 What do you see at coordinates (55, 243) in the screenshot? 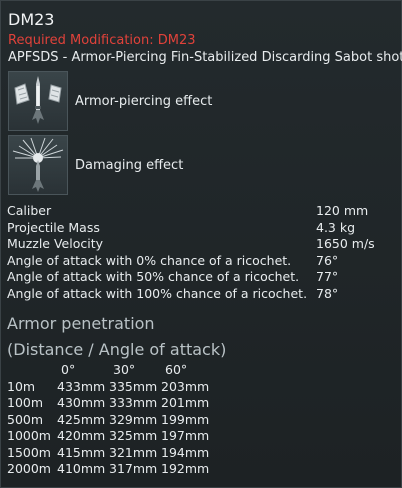
I see `stat-label: Muzzle Velocity` at bounding box center [55, 243].